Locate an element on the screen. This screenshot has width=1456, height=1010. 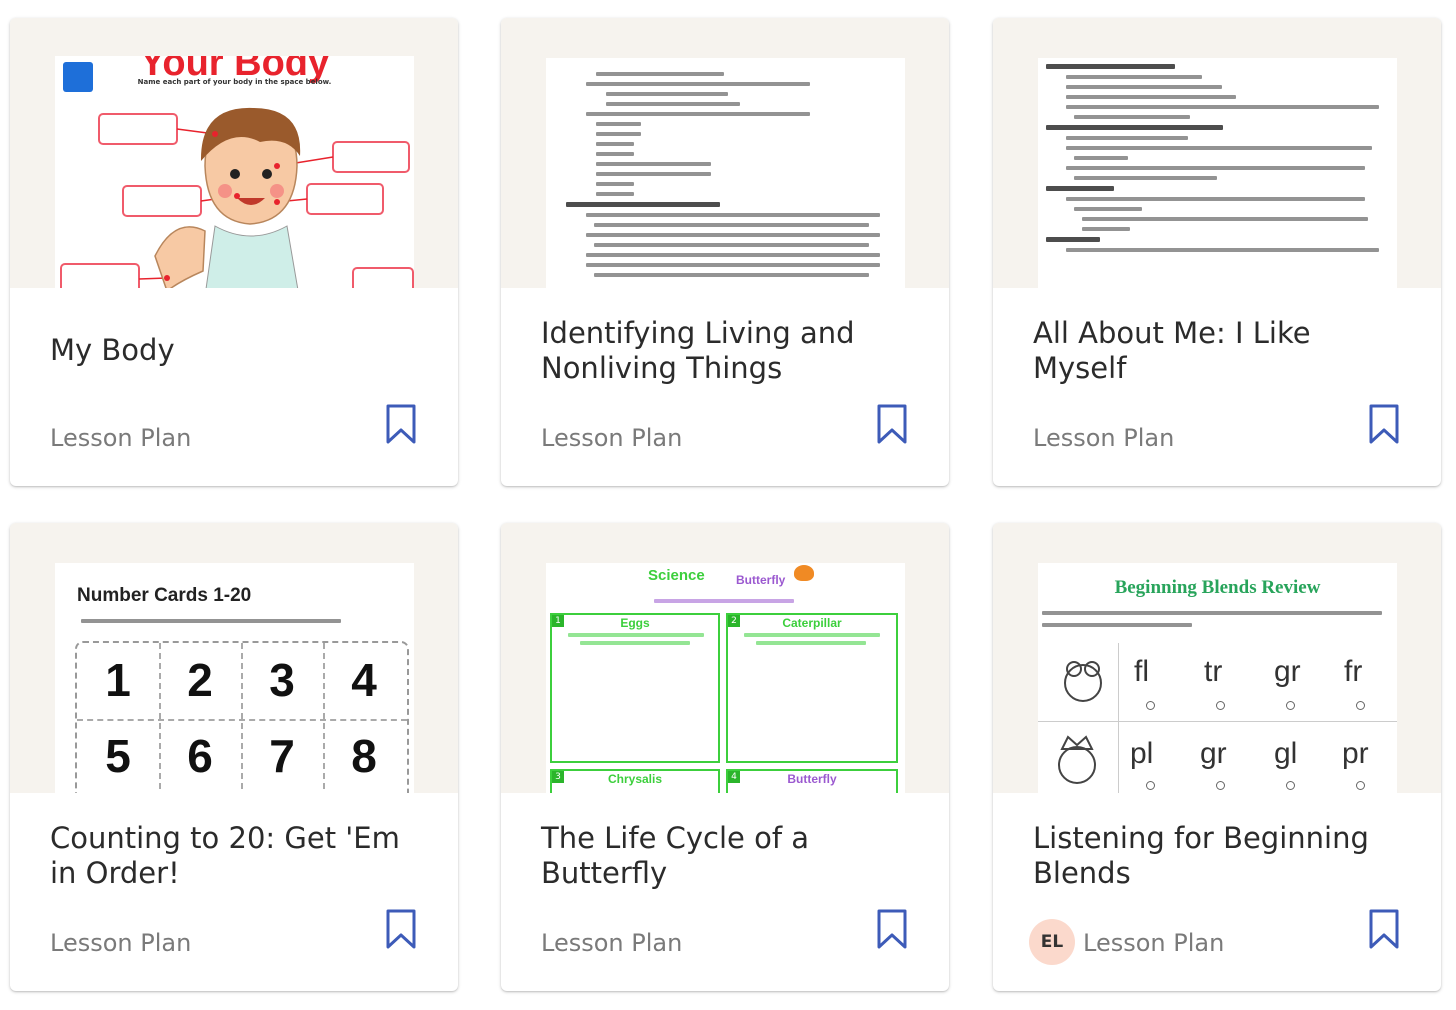
card-title: Identifying Living and Nonliving Things is located at coordinates (721, 351).